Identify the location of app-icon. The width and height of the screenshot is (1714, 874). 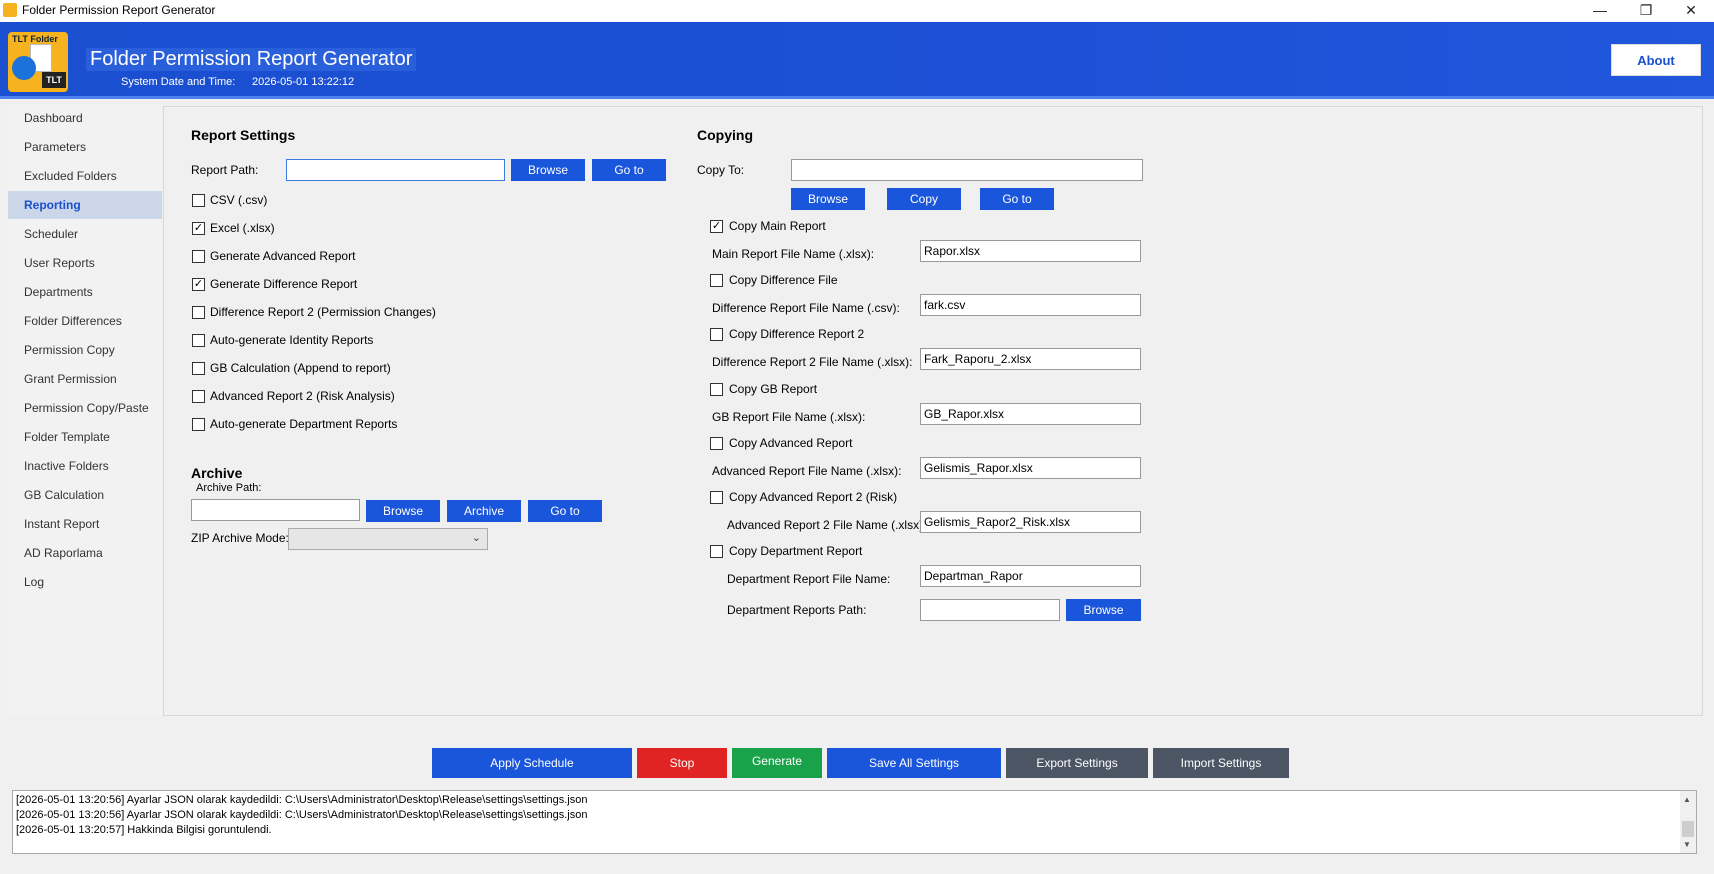
(10, 10).